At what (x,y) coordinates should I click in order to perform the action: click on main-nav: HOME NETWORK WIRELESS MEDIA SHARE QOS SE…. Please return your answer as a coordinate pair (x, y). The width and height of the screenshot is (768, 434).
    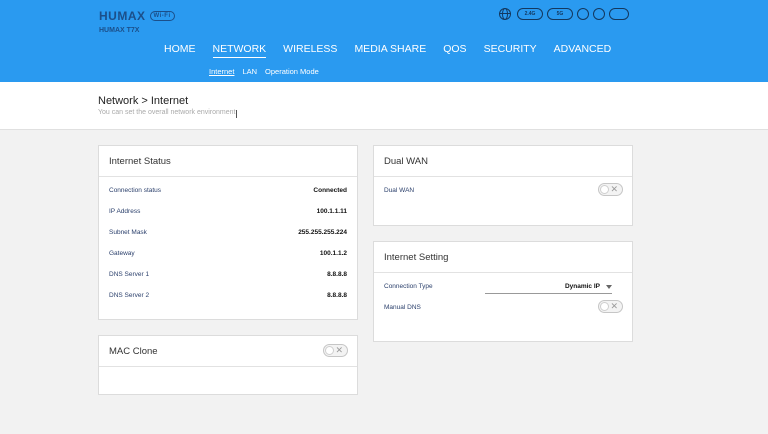
    Looking at the image, I should click on (396, 50).